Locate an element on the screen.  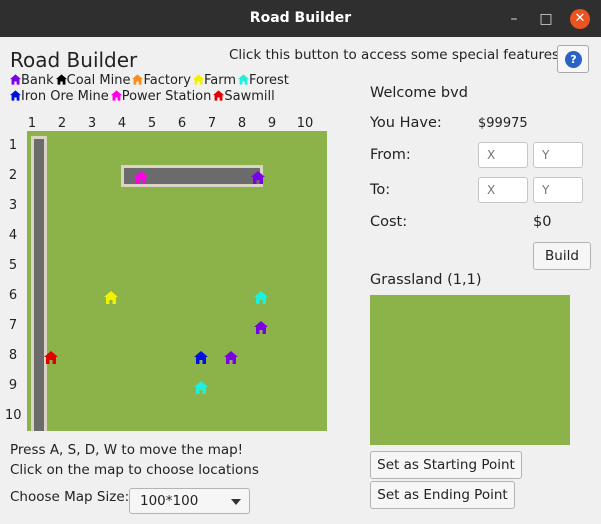
column-number: 7 is located at coordinates (212, 123).